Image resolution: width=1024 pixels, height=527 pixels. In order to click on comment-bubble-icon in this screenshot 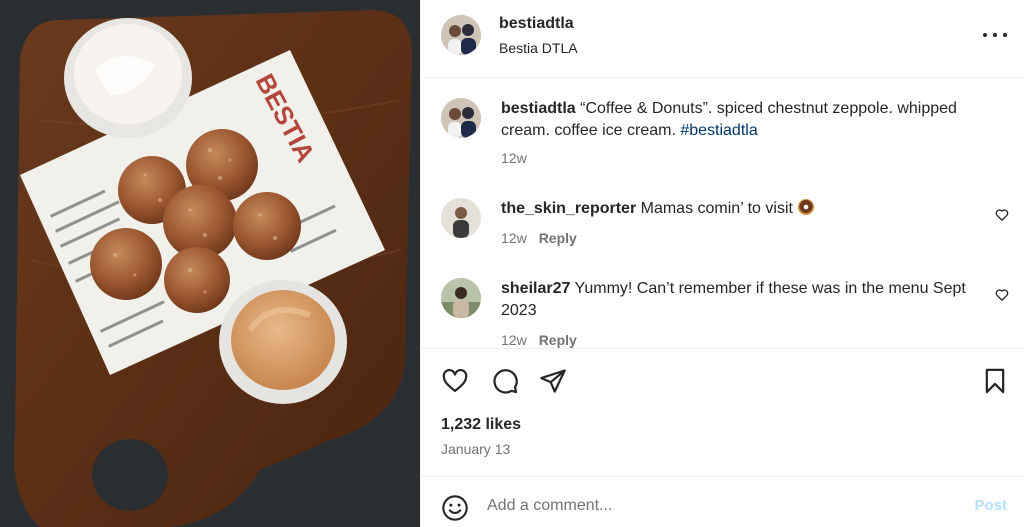, I will do `click(505, 381)`.